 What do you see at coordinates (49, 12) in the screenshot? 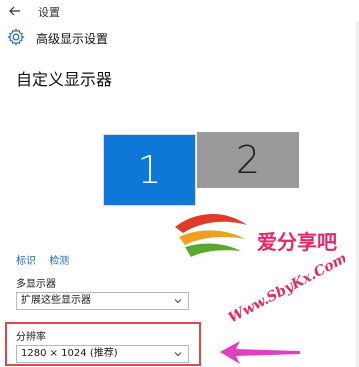
I see `window-title: 设置` at bounding box center [49, 12].